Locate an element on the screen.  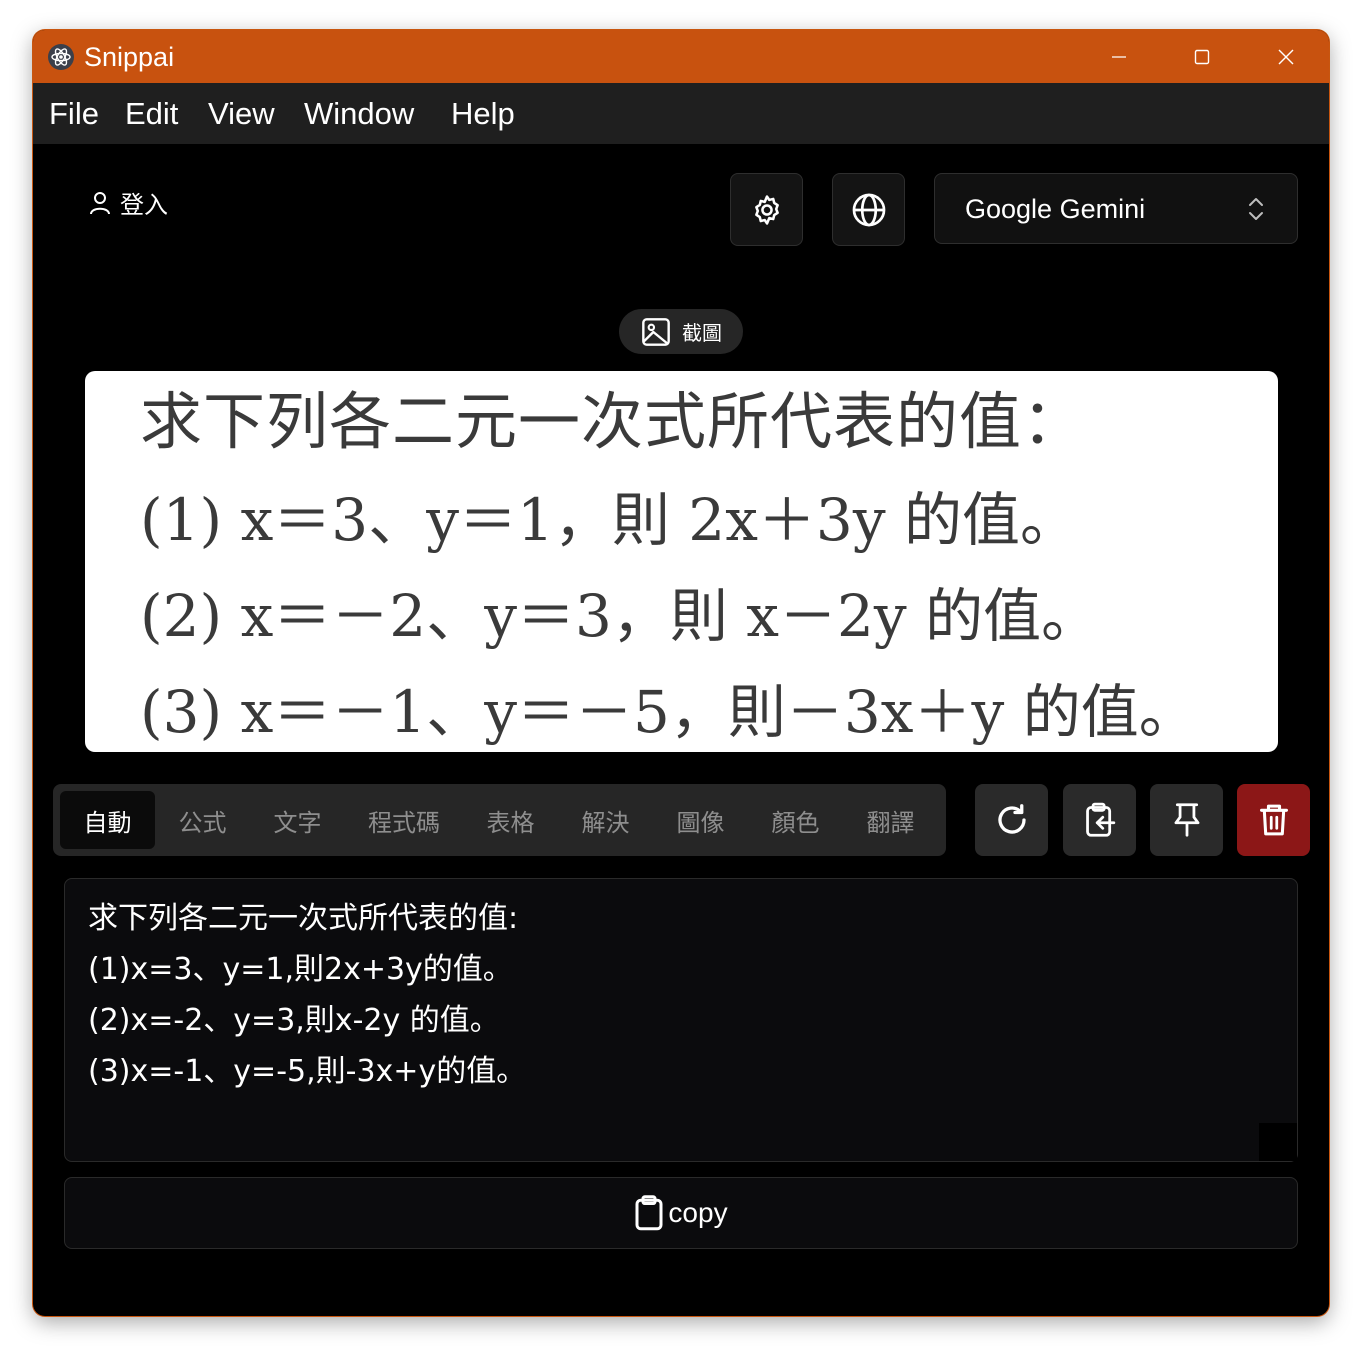
title-bar: Snippai is located at coordinates (681, 56).